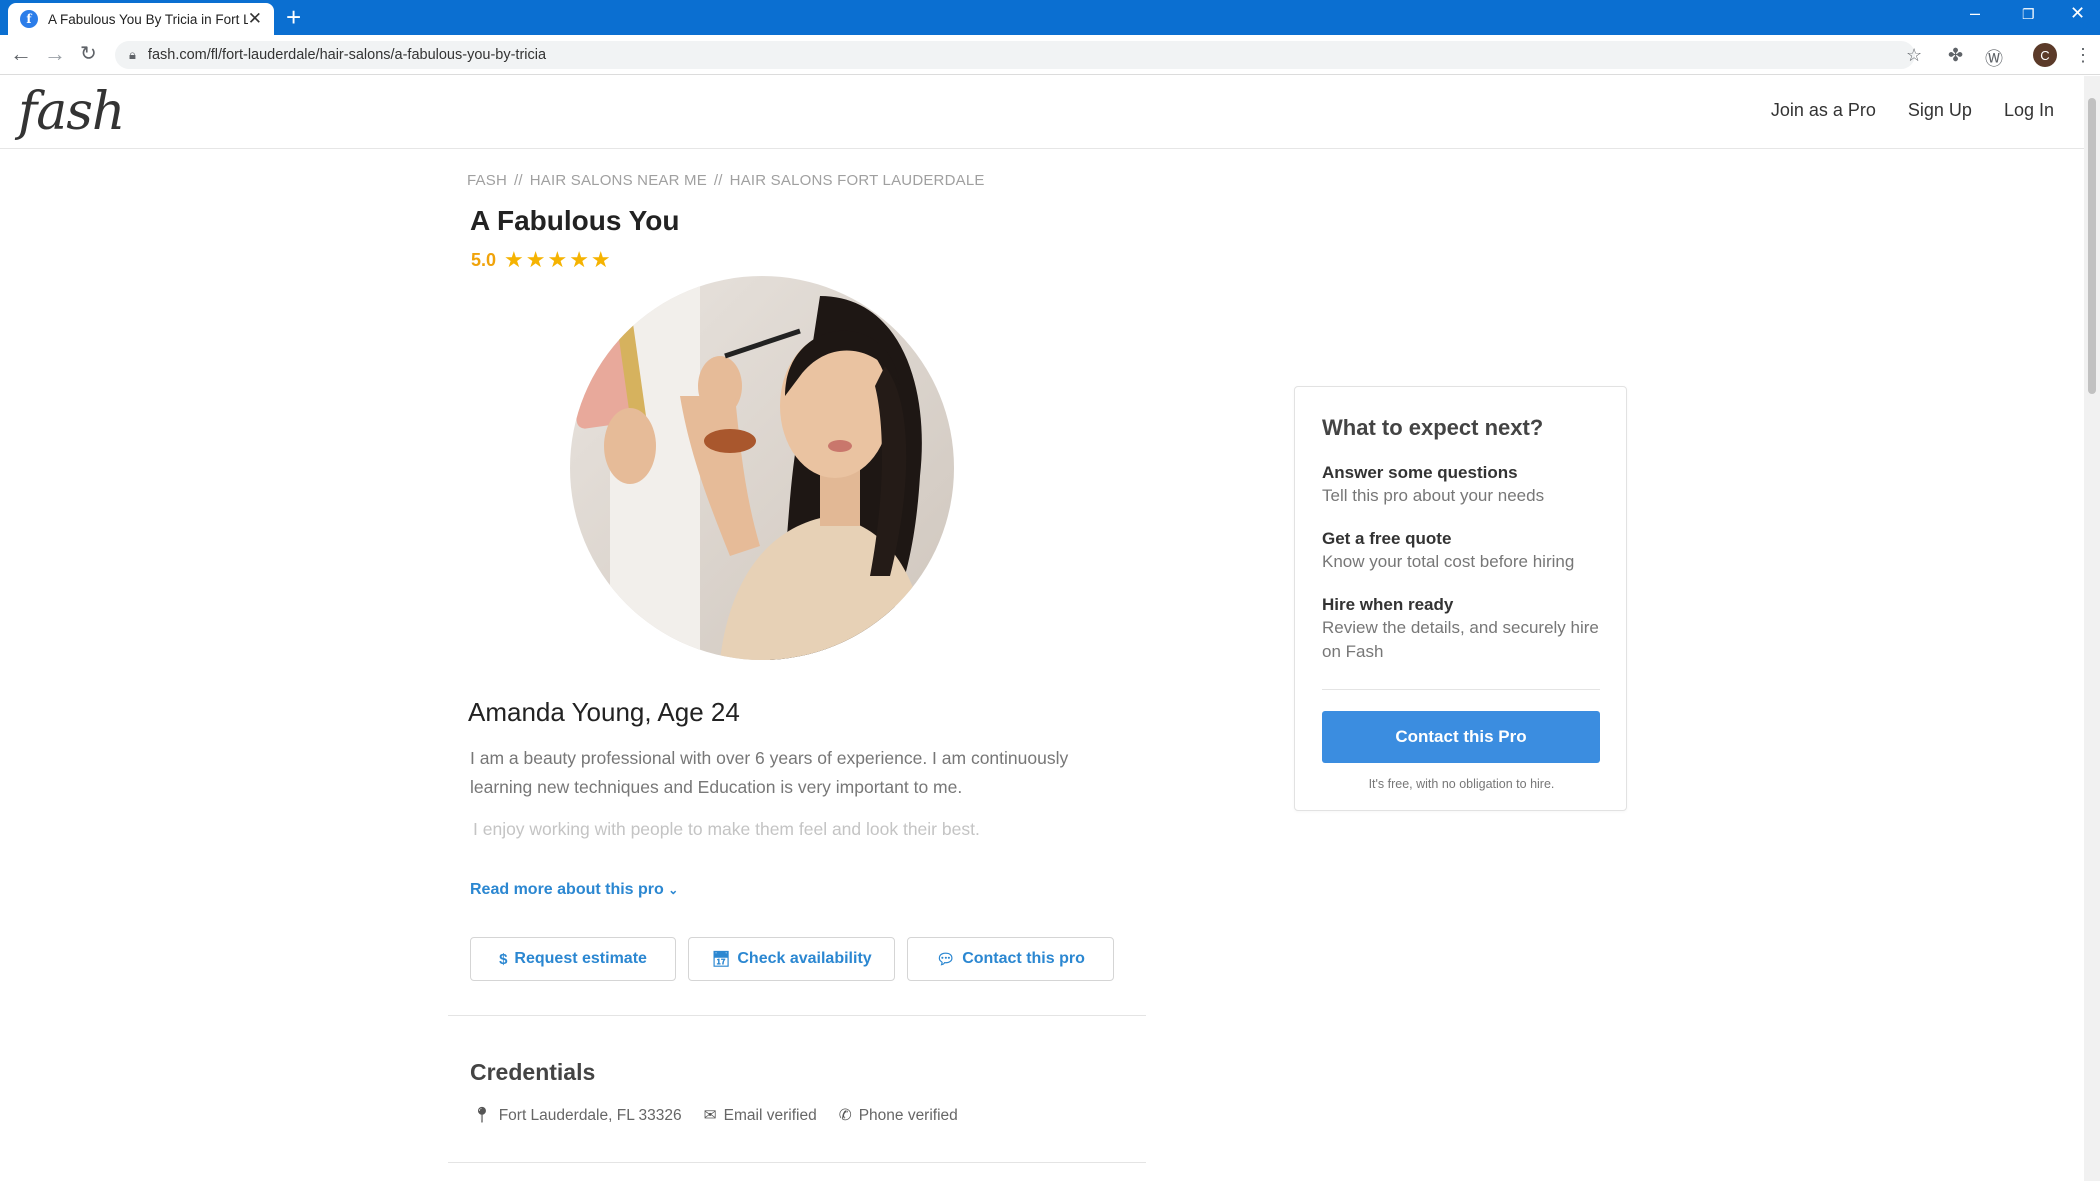 The height and width of the screenshot is (1181, 2100). What do you see at coordinates (255, 19) in the screenshot?
I see `close-tab-icon: ✕` at bounding box center [255, 19].